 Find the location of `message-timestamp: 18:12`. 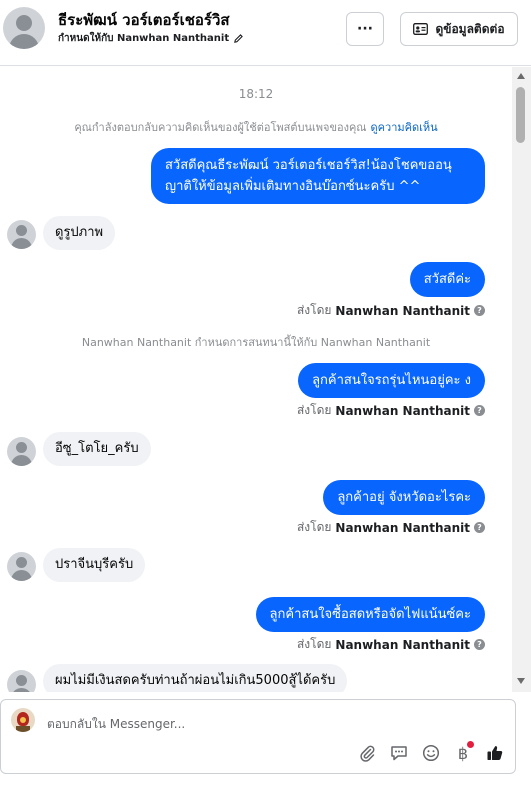

message-timestamp: 18:12 is located at coordinates (256, 94).